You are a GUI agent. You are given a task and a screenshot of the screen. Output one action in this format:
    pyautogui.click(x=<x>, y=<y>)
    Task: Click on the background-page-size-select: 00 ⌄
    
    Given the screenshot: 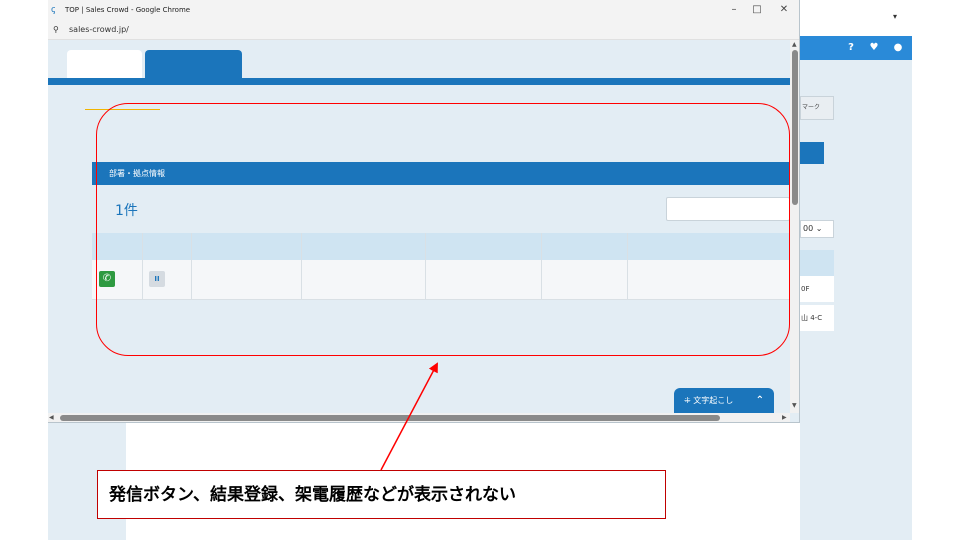 What is the action you would take?
    pyautogui.click(x=817, y=229)
    